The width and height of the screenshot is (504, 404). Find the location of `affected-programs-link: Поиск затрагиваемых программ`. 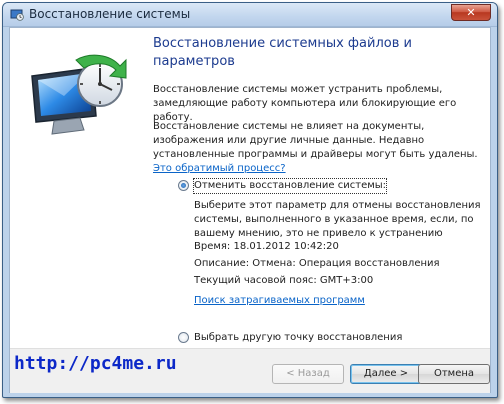

affected-programs-link: Поиск затрагиваемых программ is located at coordinates (279, 300).